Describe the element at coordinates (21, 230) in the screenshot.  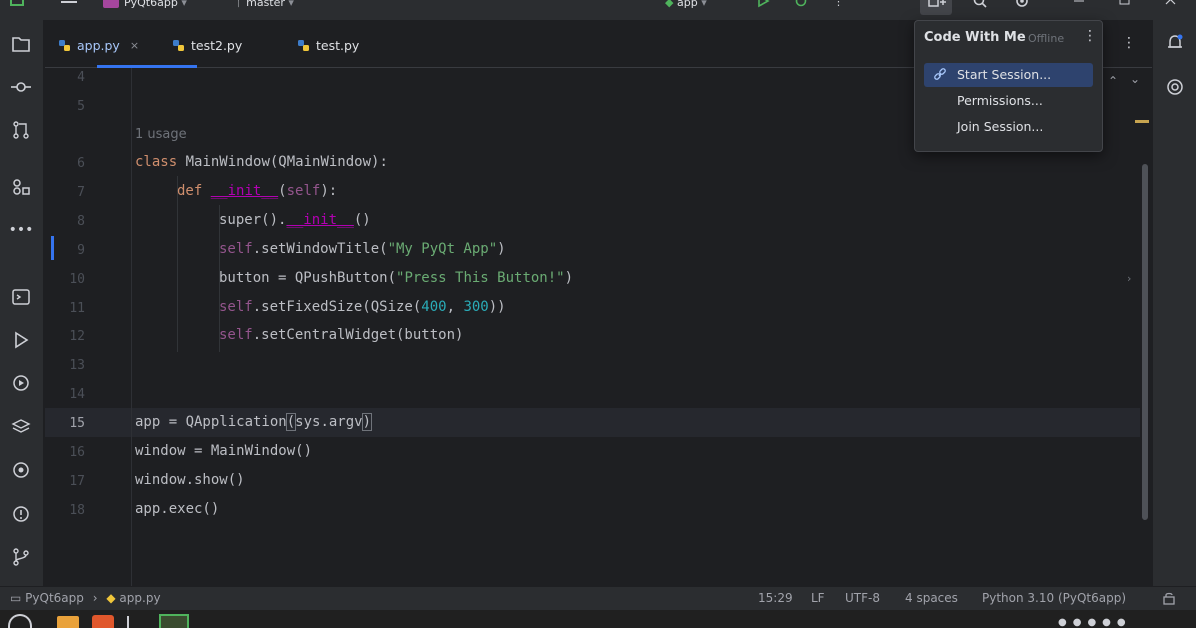
I see `more-tools-icon: •••` at that location.